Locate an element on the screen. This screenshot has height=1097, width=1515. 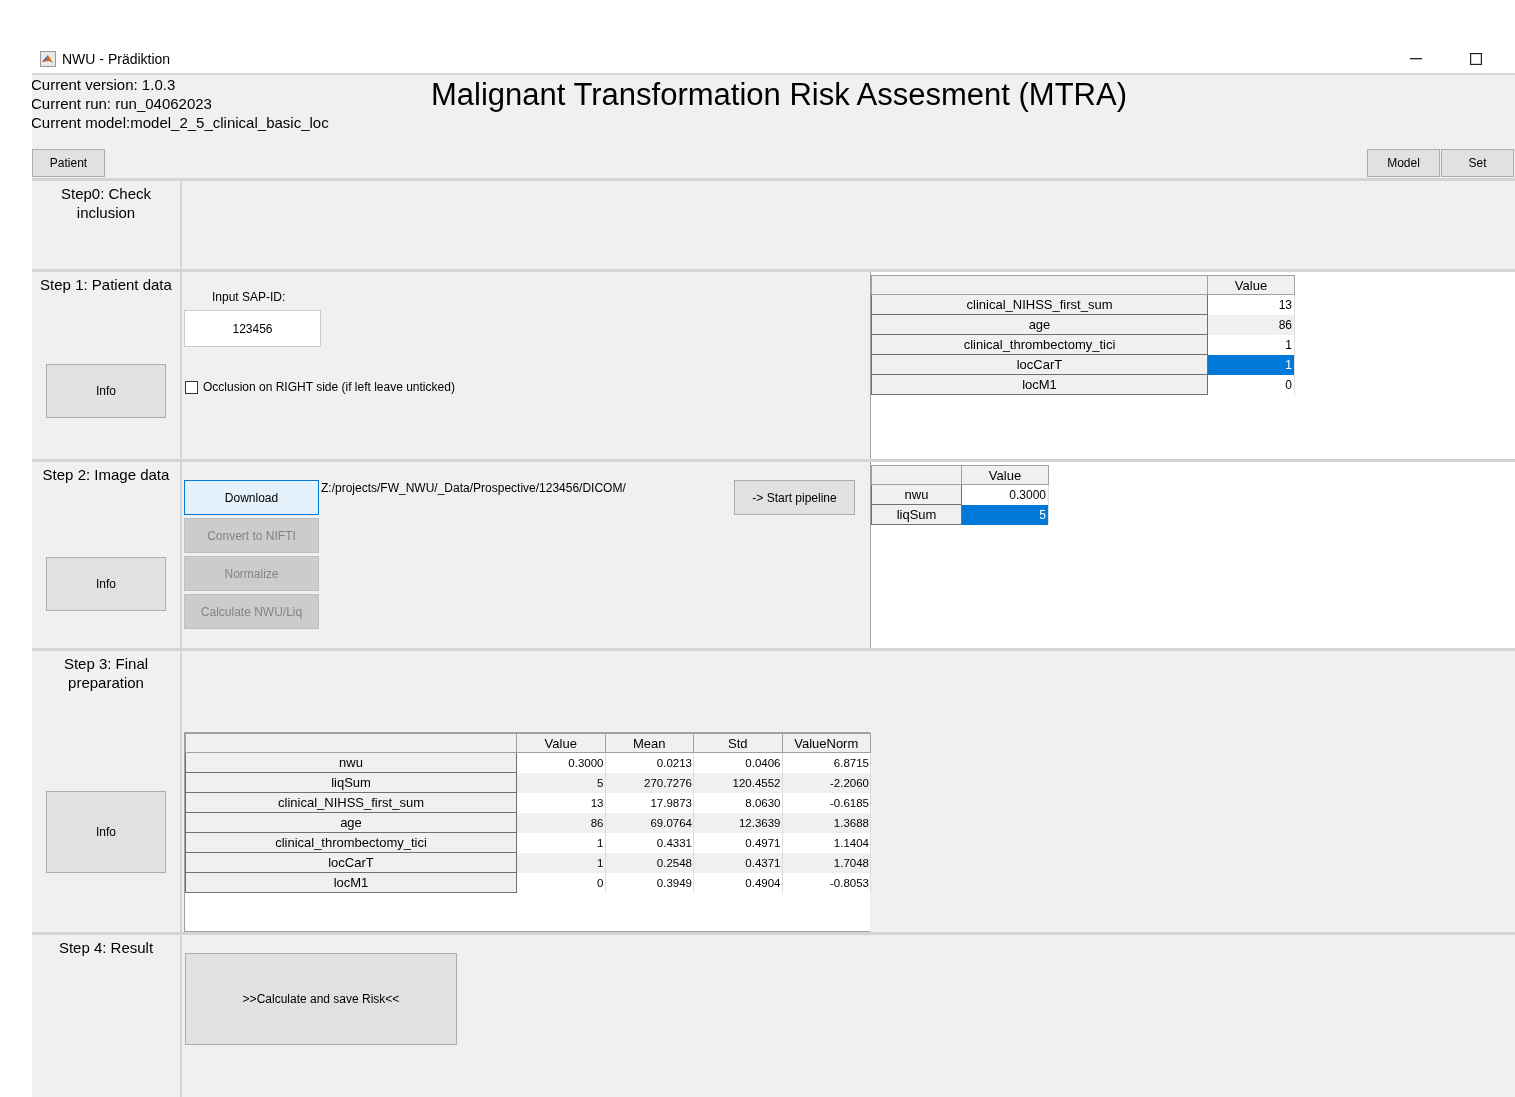
app-icon is located at coordinates (48, 59).